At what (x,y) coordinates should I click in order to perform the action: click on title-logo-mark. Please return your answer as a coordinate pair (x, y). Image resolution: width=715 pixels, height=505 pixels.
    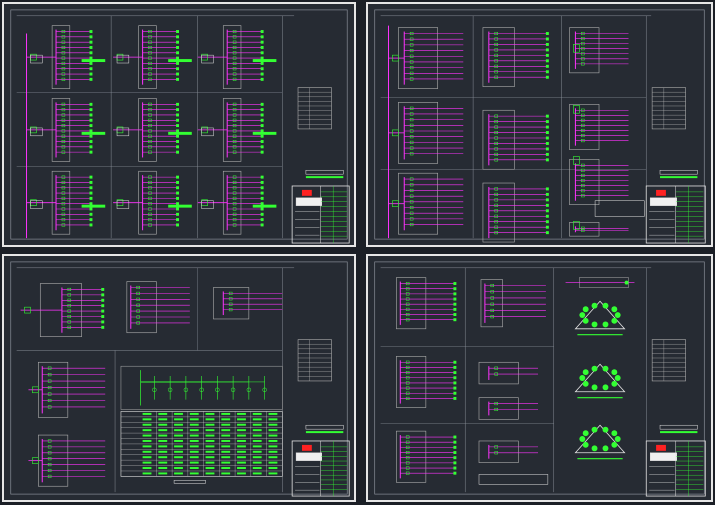
    Looking at the image, I should click on (306, 192).